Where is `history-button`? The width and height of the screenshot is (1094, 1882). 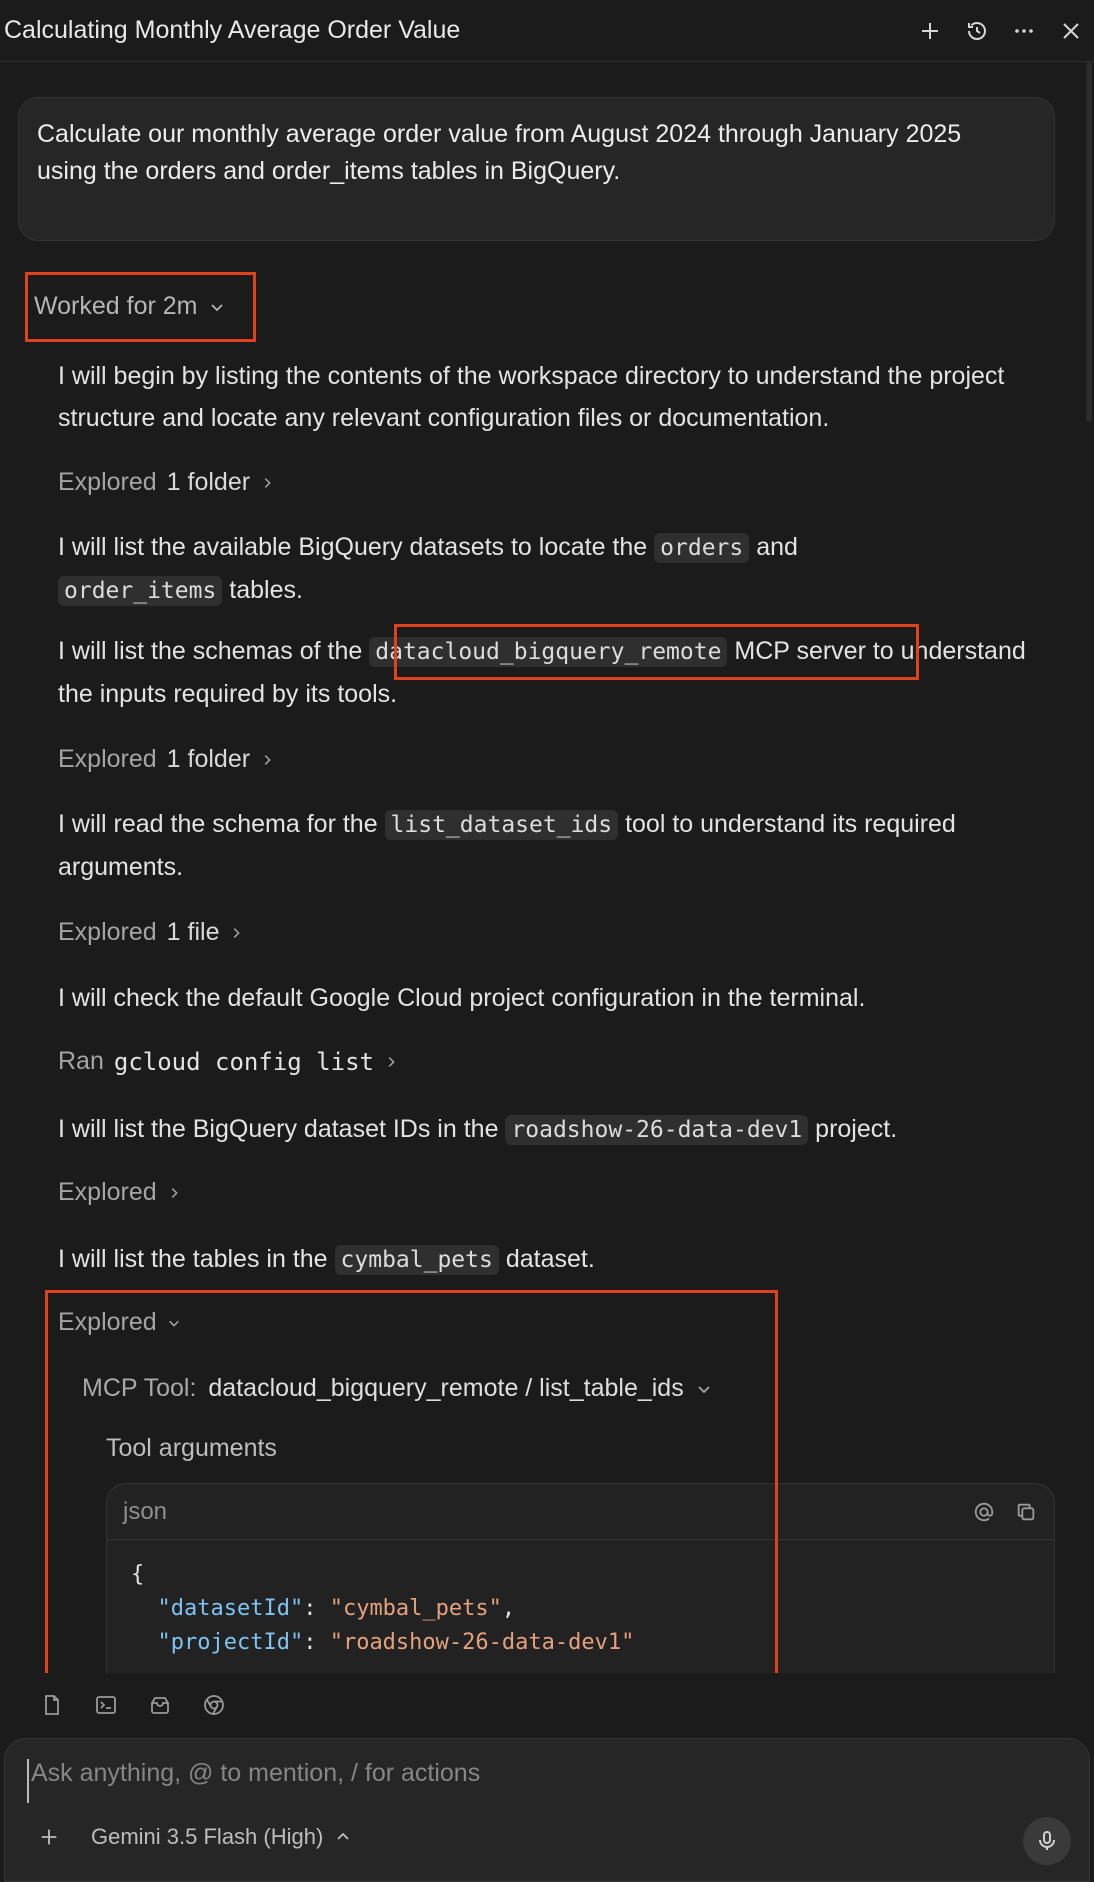
history-button is located at coordinates (976, 31).